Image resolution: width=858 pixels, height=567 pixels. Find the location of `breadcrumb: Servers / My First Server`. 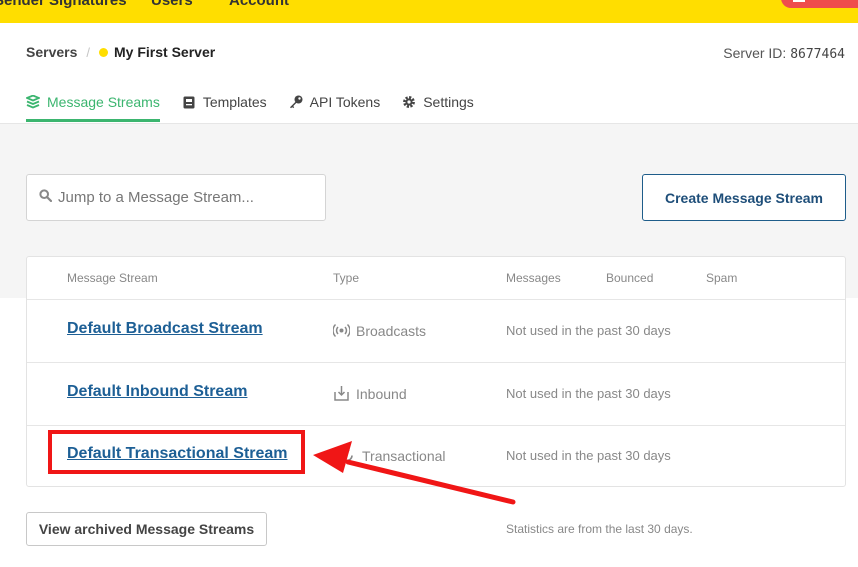

breadcrumb: Servers / My First Server is located at coordinates (120, 52).